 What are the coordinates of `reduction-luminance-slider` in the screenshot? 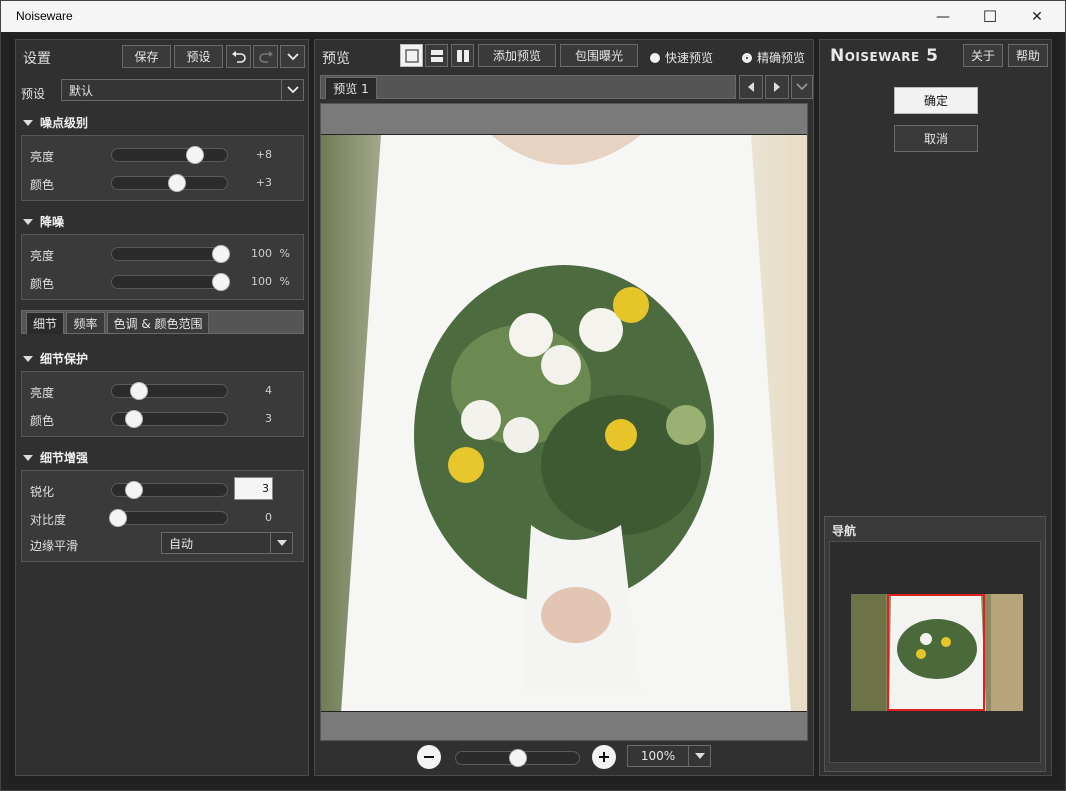 It's located at (170, 254).